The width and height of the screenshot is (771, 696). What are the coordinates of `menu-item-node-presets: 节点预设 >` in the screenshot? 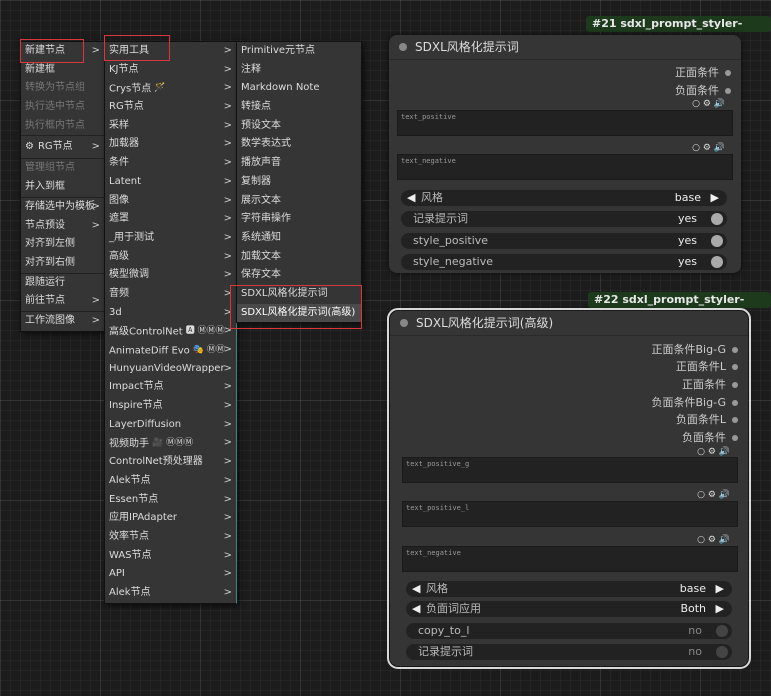 It's located at (62, 226).